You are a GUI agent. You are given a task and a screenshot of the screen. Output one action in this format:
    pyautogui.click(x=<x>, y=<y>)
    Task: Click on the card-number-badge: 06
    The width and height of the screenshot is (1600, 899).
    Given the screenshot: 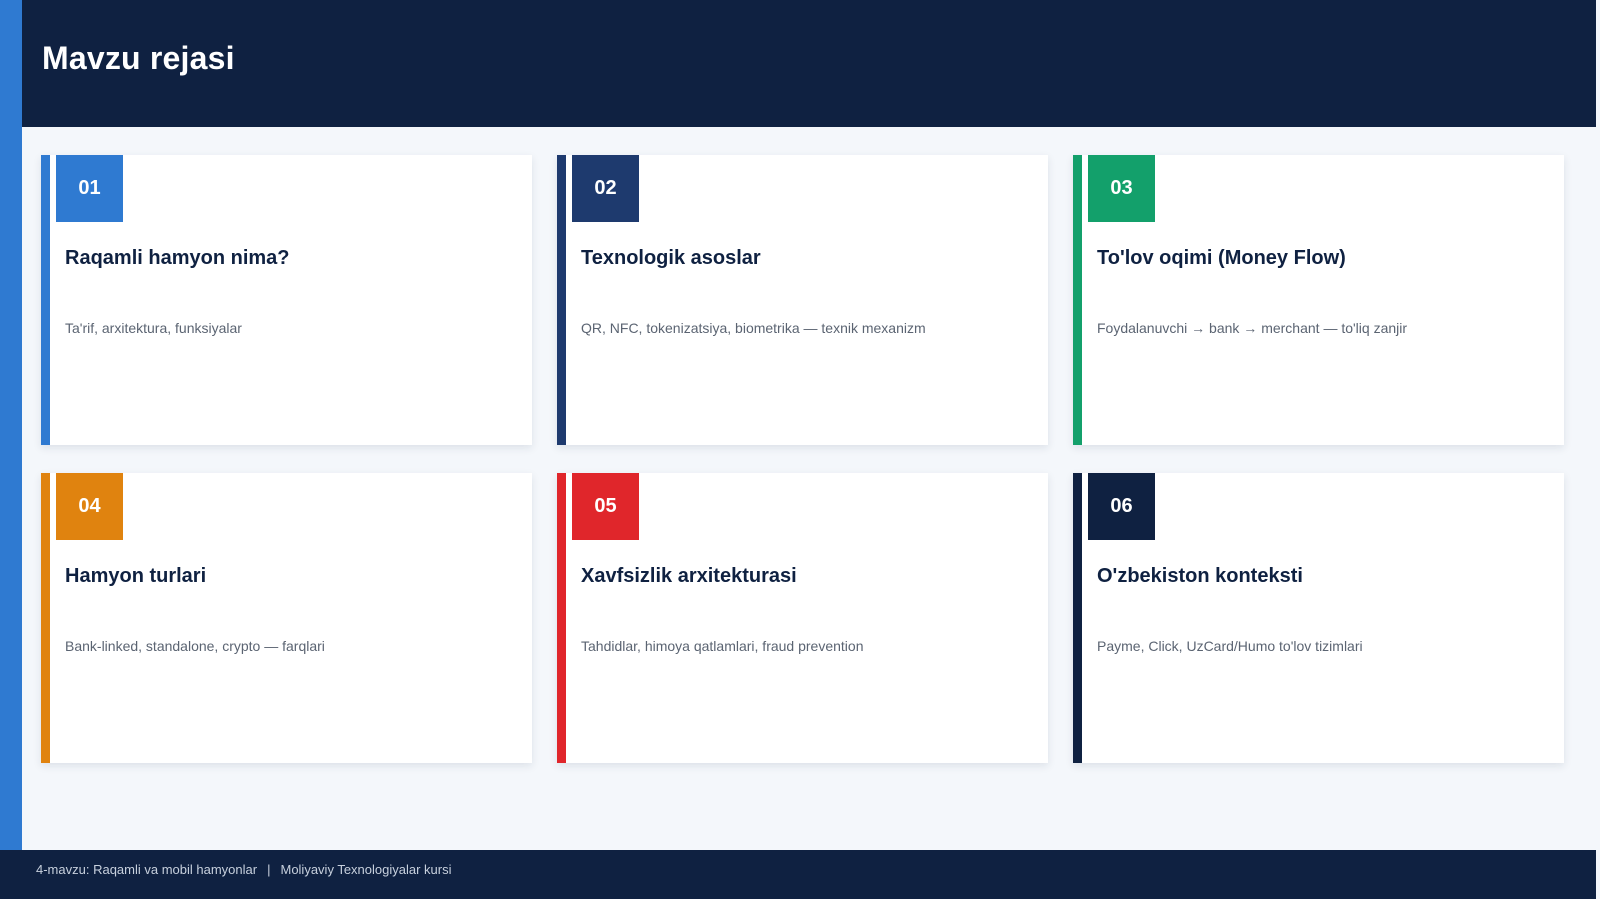 What is the action you would take?
    pyautogui.click(x=1121, y=506)
    